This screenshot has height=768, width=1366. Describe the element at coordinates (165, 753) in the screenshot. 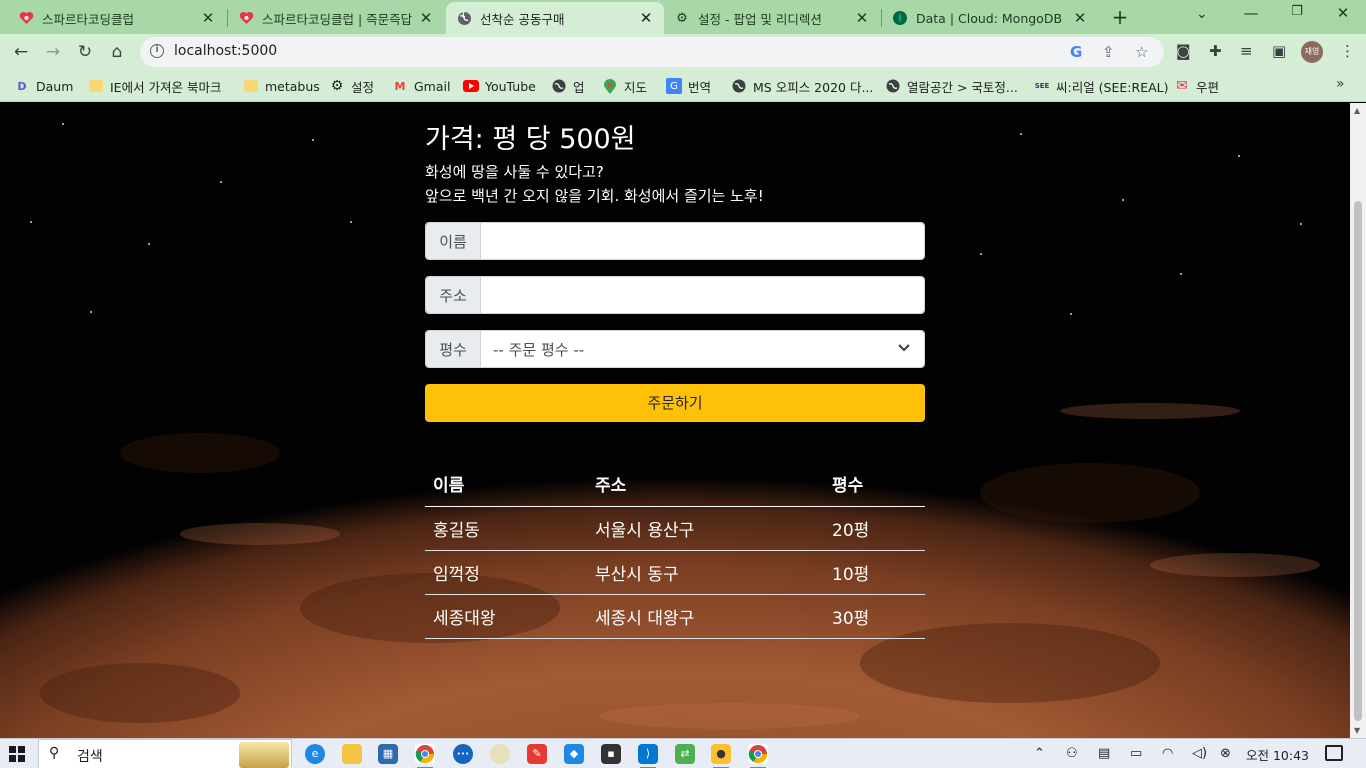

I see `taskbar-search: ⚲ 검색` at that location.